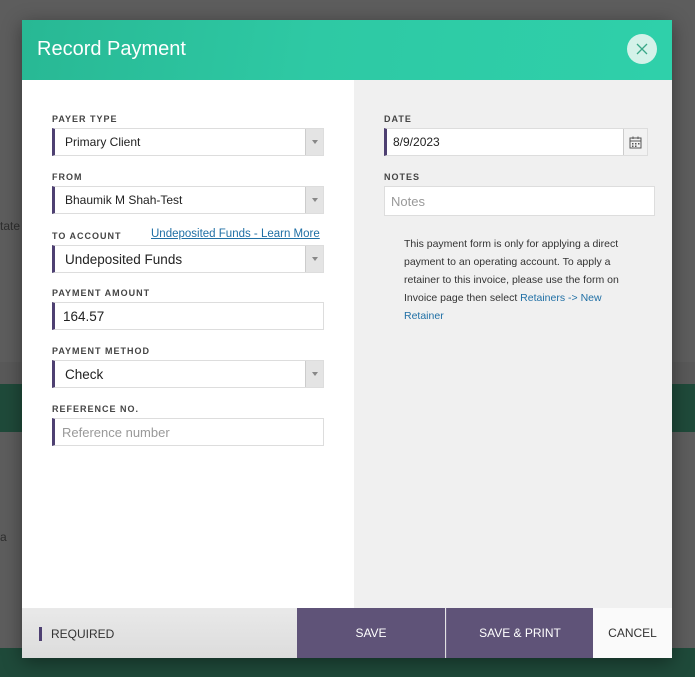  Describe the element at coordinates (124, 200) in the screenshot. I see `from-value: Bhaumik M Shah-Test` at that location.